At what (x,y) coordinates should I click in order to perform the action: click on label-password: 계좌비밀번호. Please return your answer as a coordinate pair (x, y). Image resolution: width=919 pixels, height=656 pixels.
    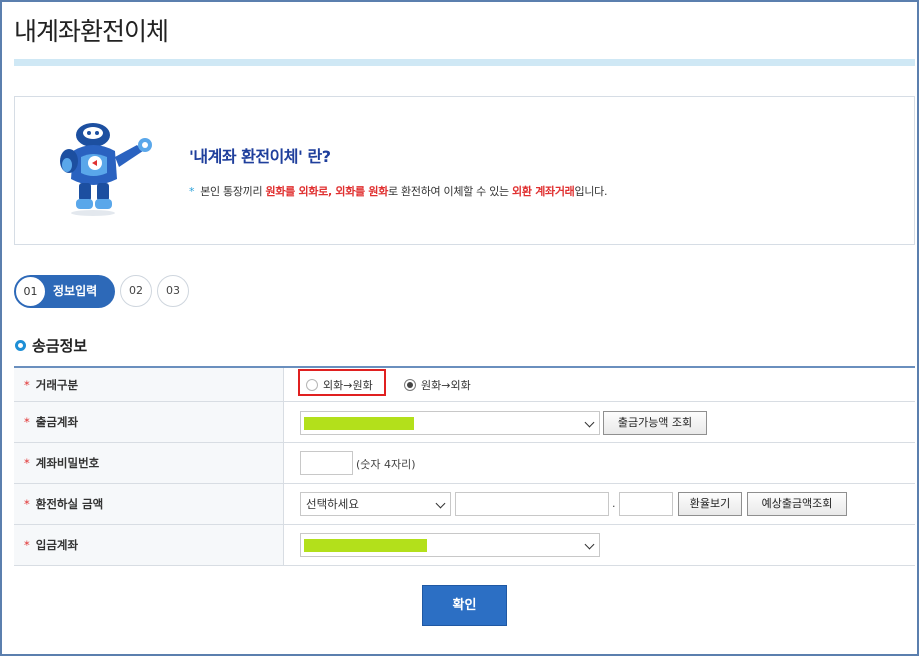
    Looking at the image, I should click on (67, 463).